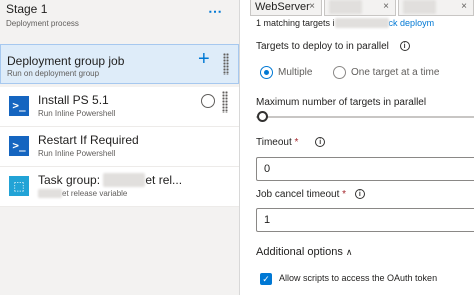 This screenshot has width=474, height=295. What do you see at coordinates (53, 73) in the screenshot?
I see `job-subtitle: Run on deployment group` at bounding box center [53, 73].